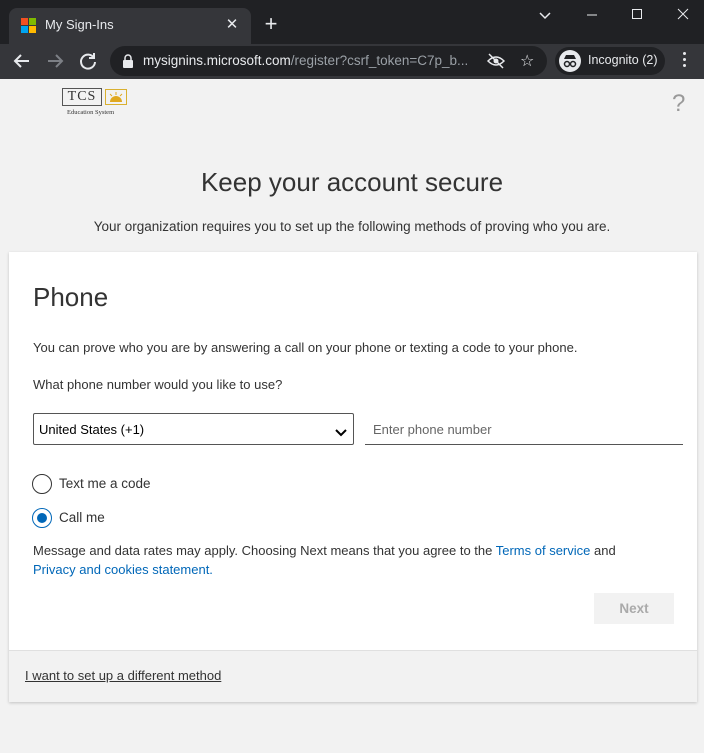  What do you see at coordinates (634, 608) in the screenshot?
I see `next-button: Next` at bounding box center [634, 608].